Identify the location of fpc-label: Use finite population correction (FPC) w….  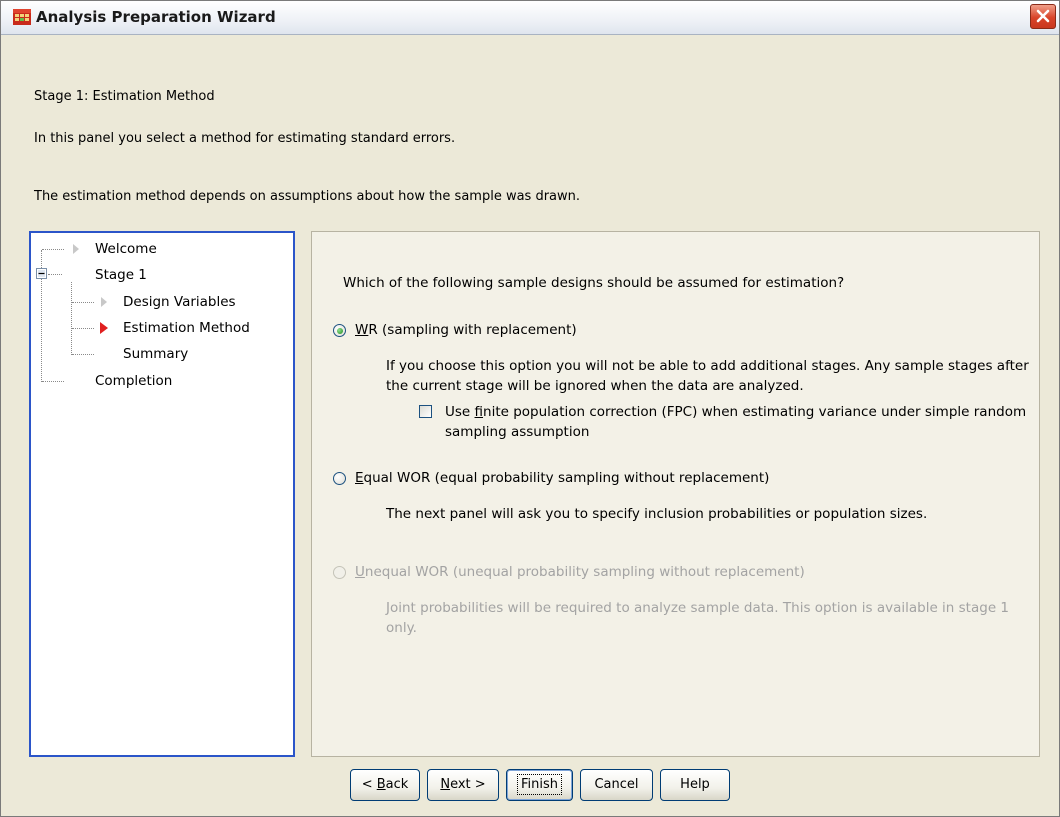
(740, 422).